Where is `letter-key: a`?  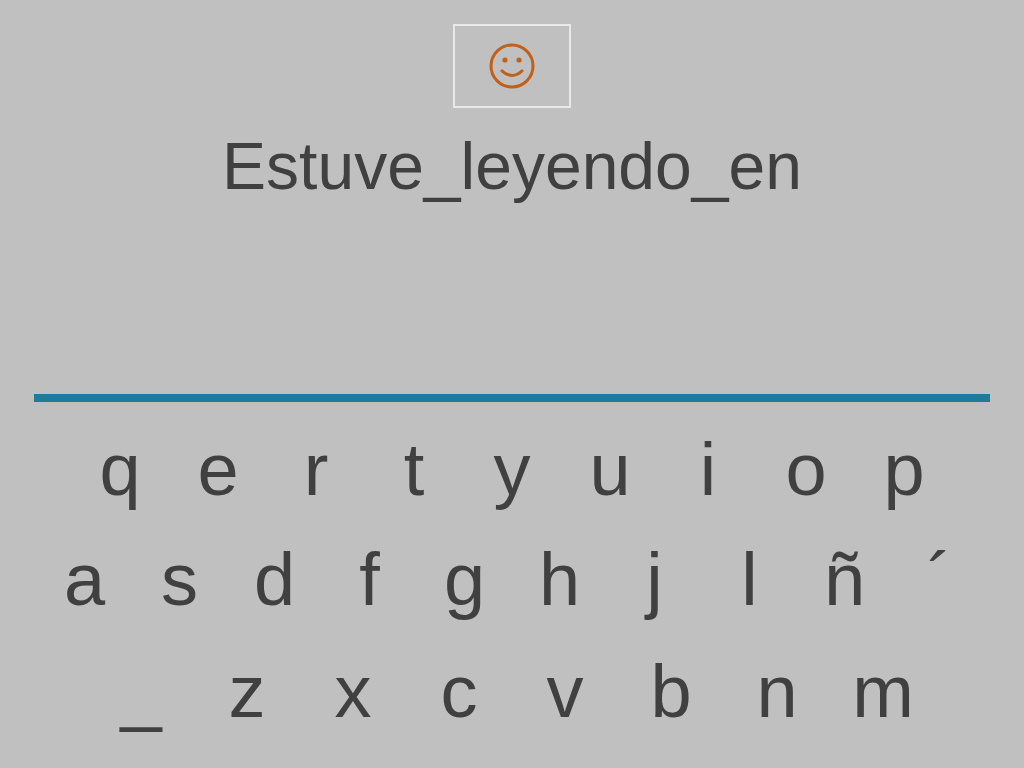 letter-key: a is located at coordinates (84, 580).